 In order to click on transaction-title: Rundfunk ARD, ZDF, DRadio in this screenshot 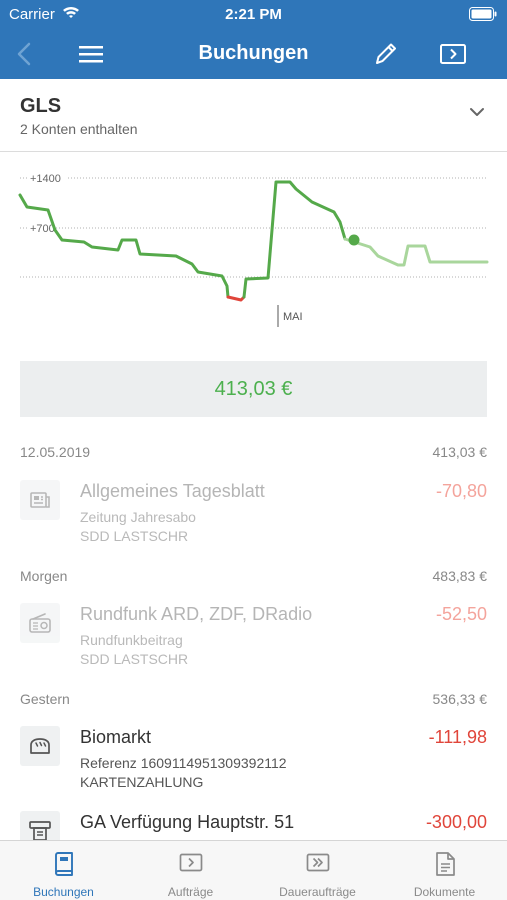, I will do `click(196, 614)`.